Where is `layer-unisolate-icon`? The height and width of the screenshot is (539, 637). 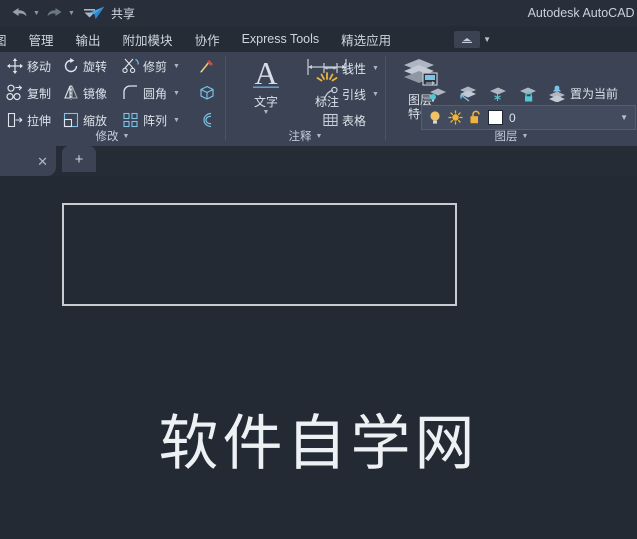 layer-unisolate-icon is located at coordinates (468, 94).